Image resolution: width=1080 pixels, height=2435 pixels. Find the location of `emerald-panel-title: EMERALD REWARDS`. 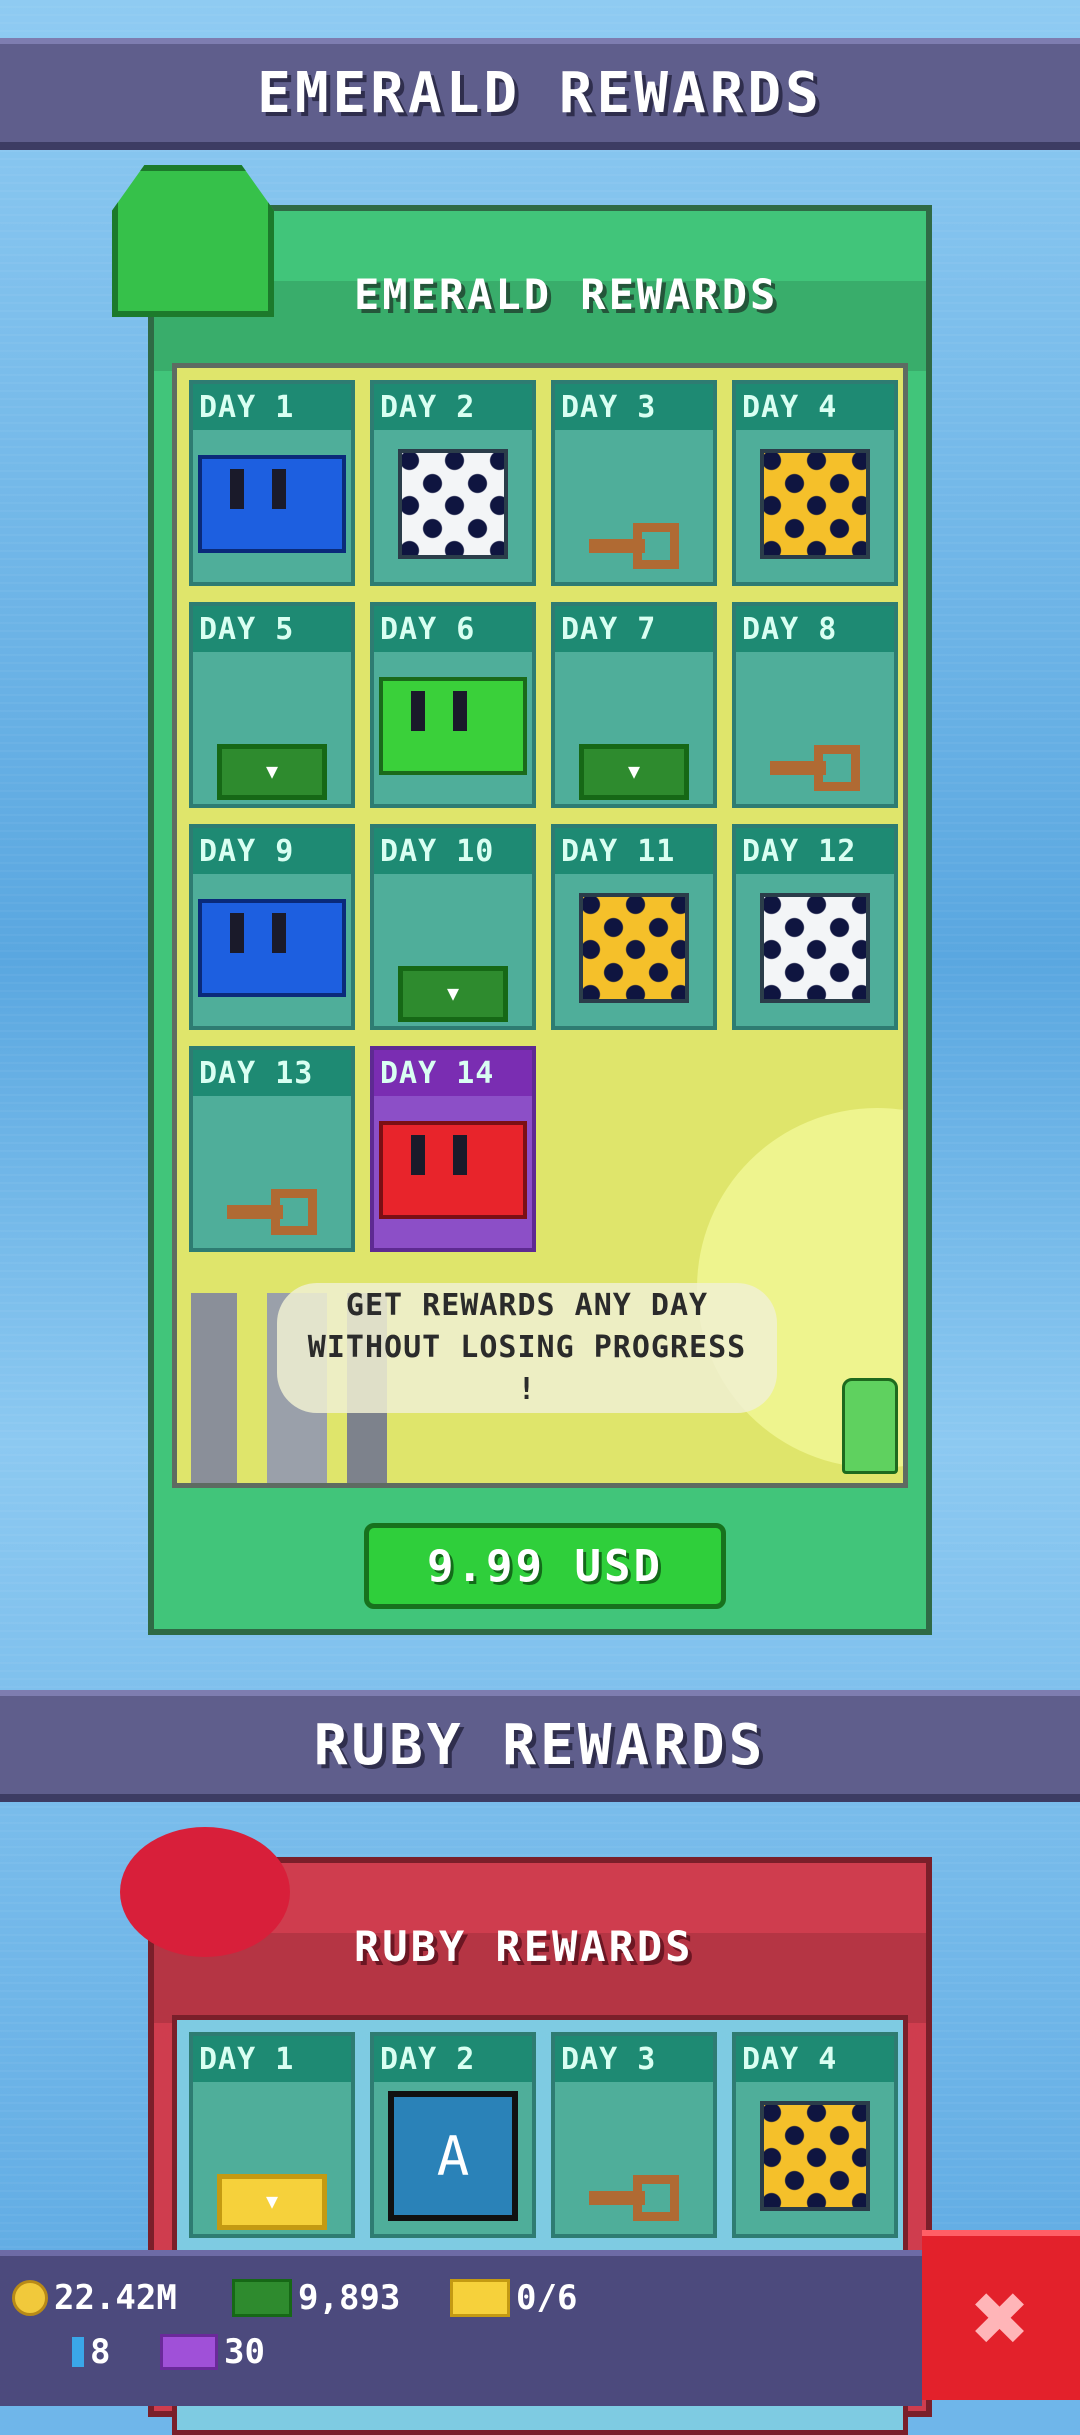

emerald-panel-title: EMERALD REWARDS is located at coordinates (566, 294).